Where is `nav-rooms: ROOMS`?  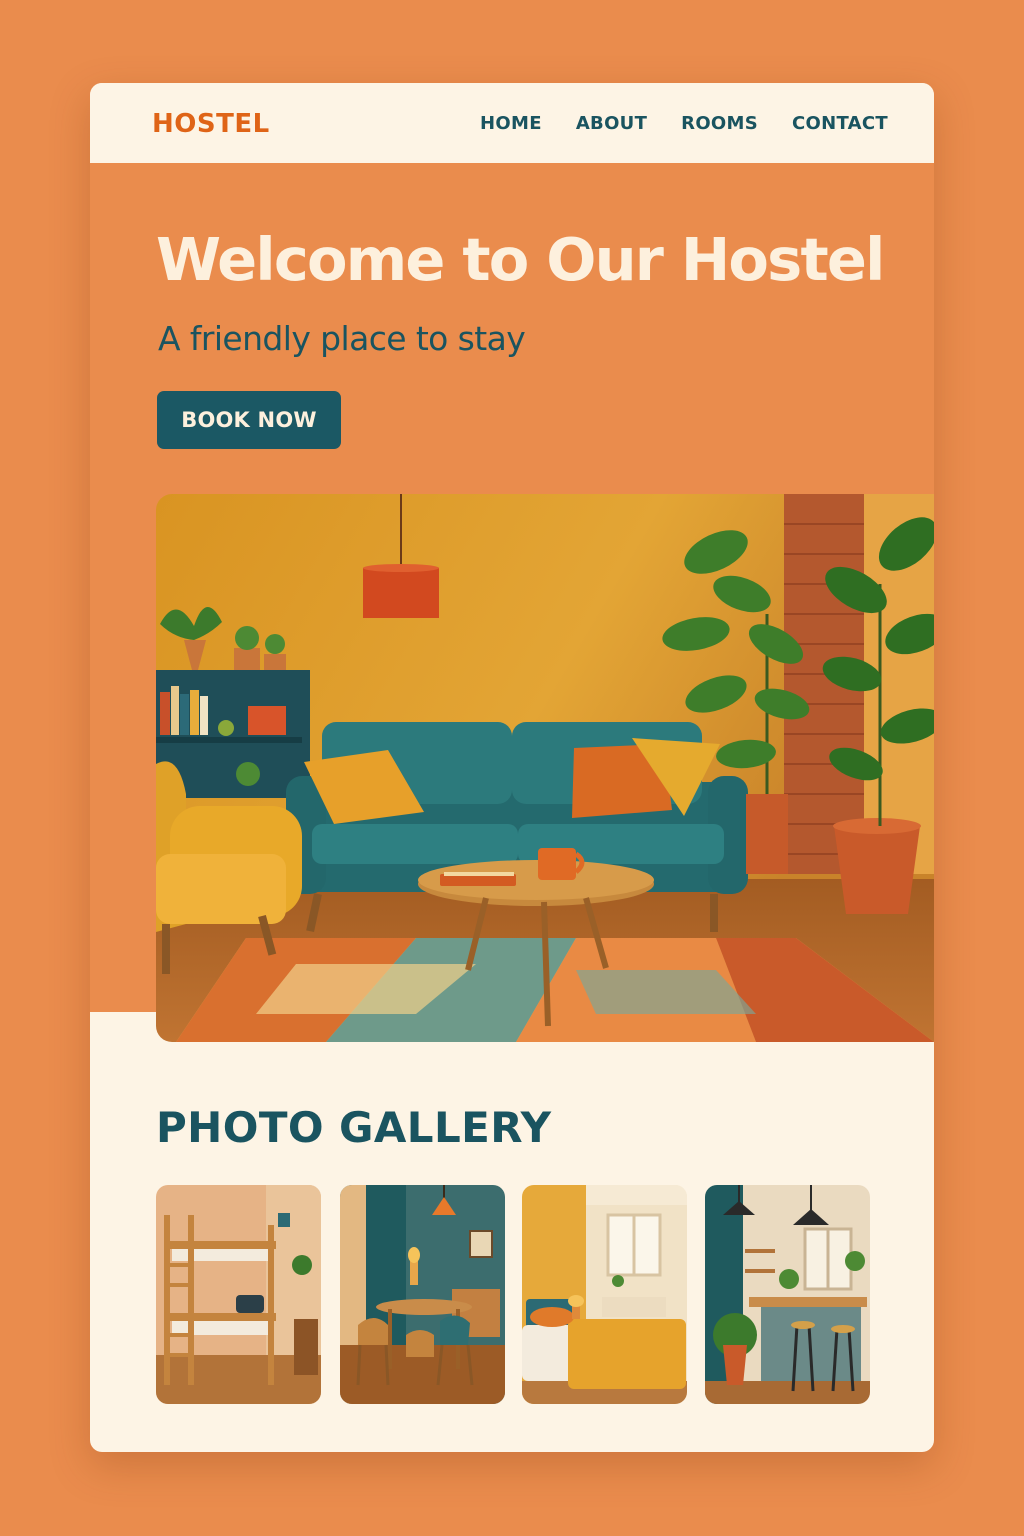 nav-rooms: ROOMS is located at coordinates (719, 123).